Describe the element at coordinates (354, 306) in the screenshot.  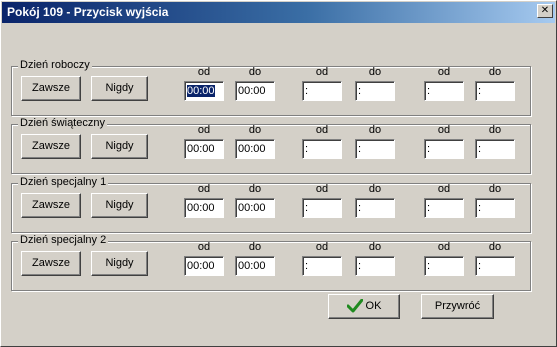
I see `checkmark-icon` at that location.